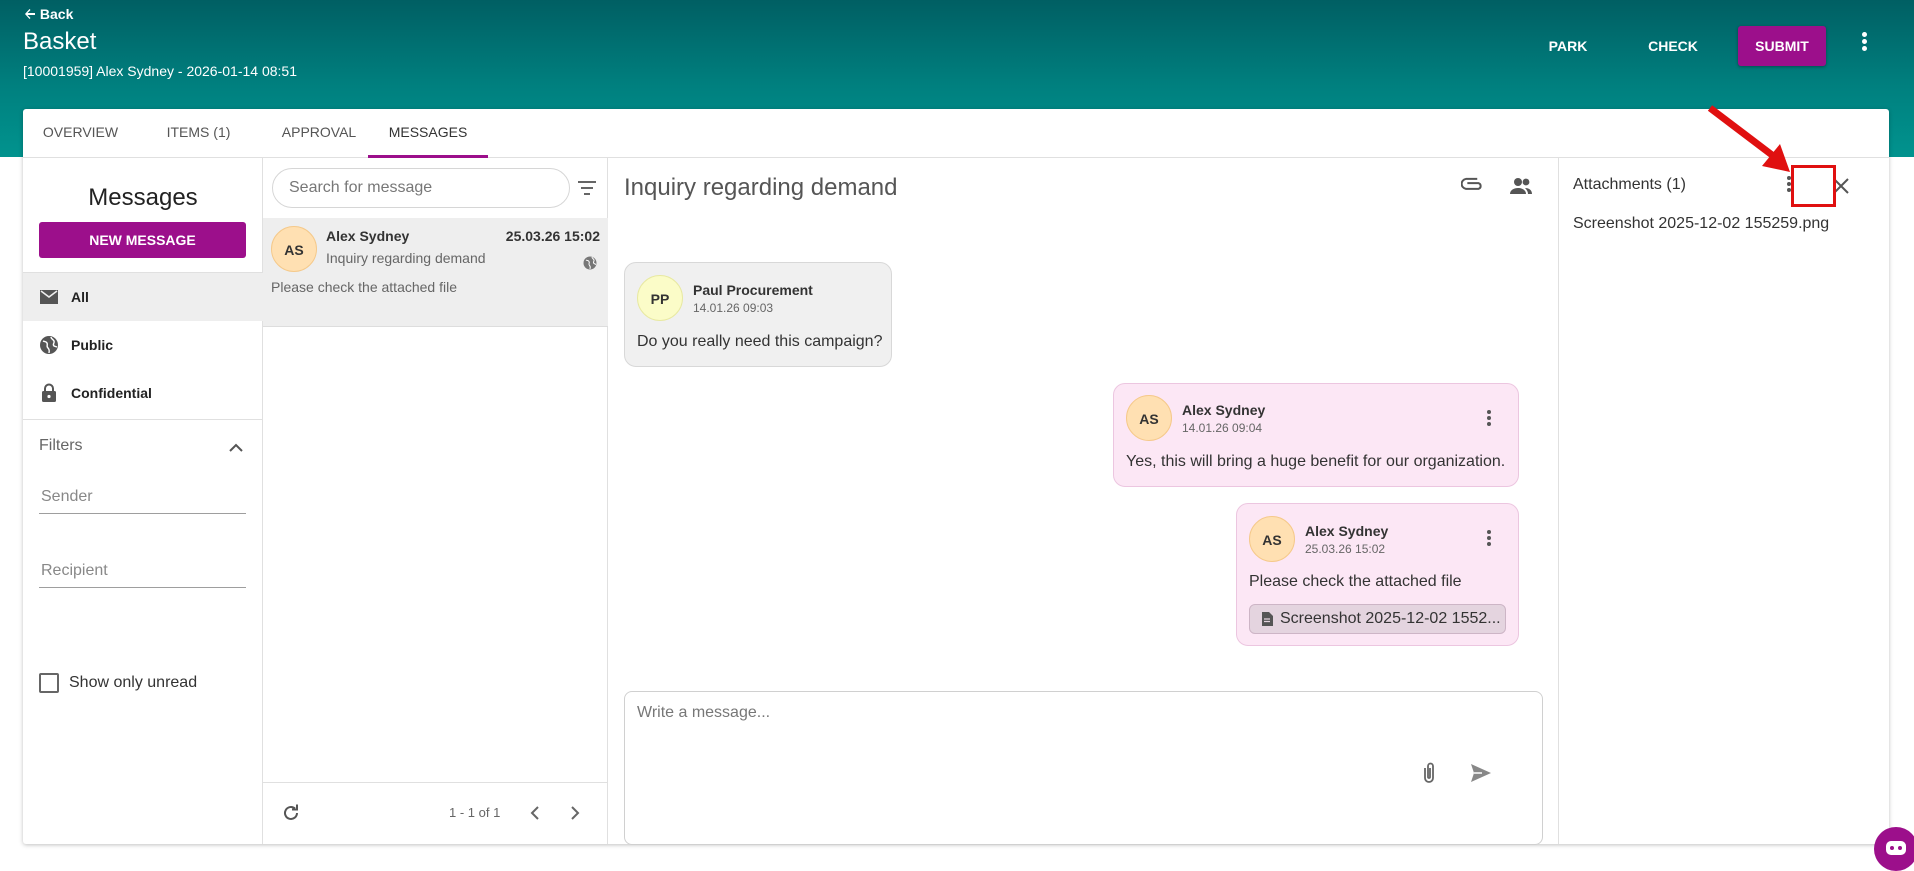 The width and height of the screenshot is (1914, 871). What do you see at coordinates (143, 419) in the screenshot?
I see `divider` at bounding box center [143, 419].